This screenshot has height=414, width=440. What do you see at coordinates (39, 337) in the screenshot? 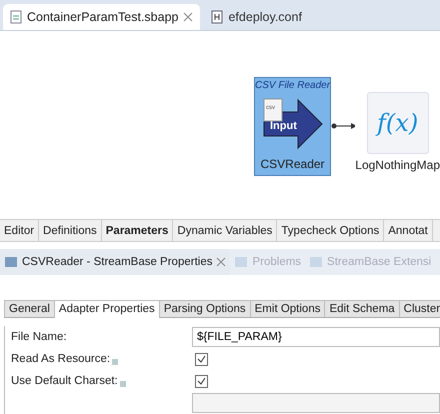
I see `field-label: File Name:` at bounding box center [39, 337].